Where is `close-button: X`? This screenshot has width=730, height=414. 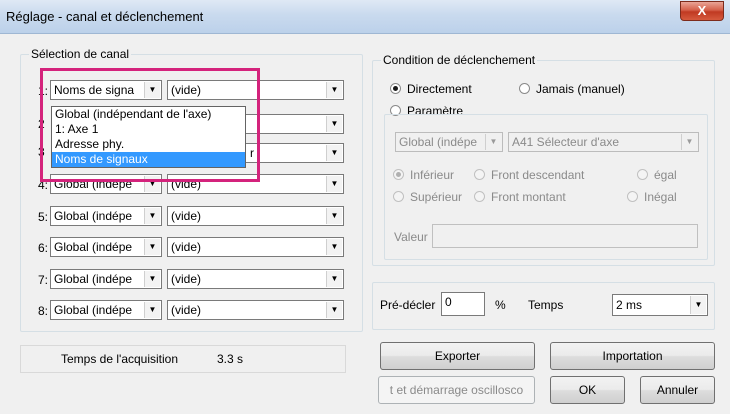
close-button: X is located at coordinates (702, 11).